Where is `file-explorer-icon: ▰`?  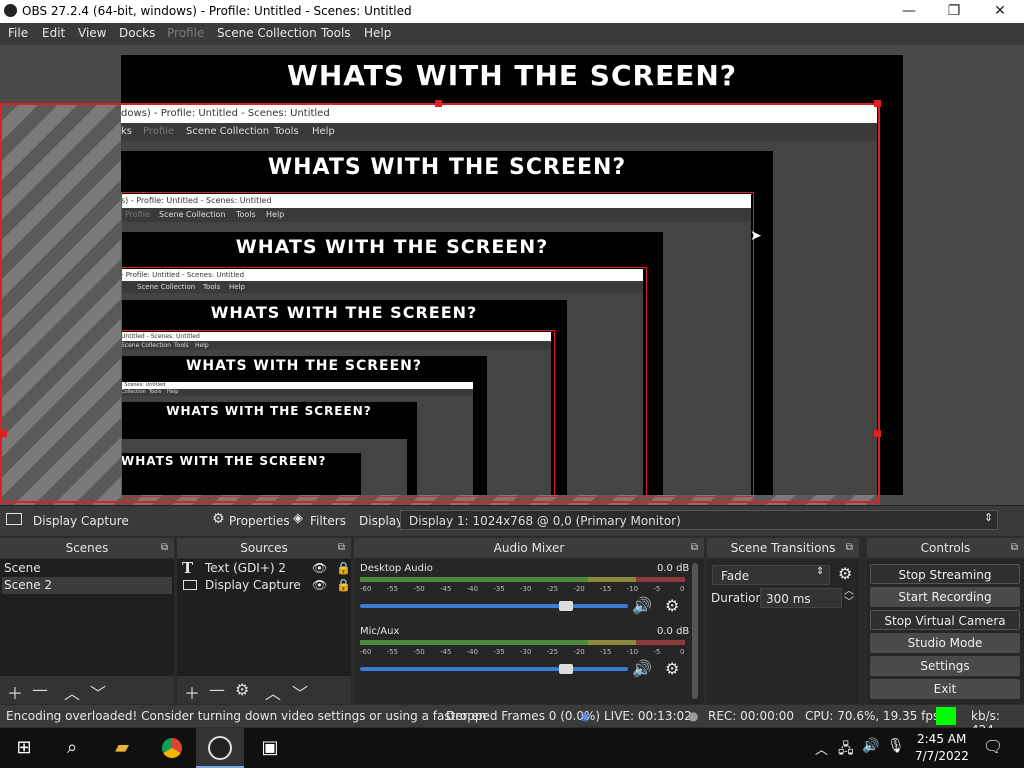 file-explorer-icon: ▰ is located at coordinates (122, 748).